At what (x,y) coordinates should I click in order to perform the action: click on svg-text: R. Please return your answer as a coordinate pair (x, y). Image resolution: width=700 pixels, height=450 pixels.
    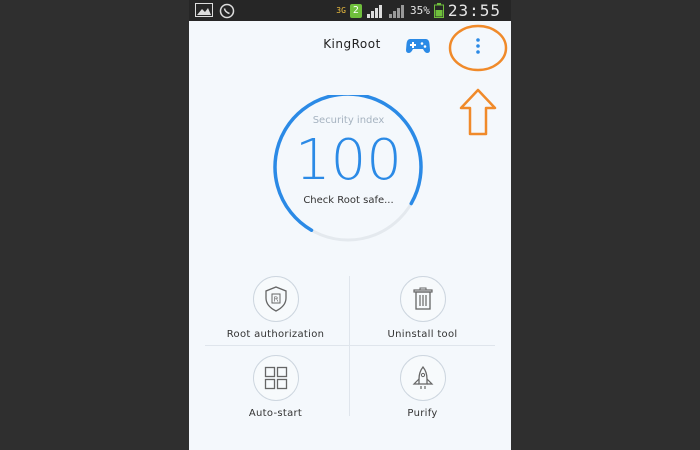
    Looking at the image, I should click on (275, 300).